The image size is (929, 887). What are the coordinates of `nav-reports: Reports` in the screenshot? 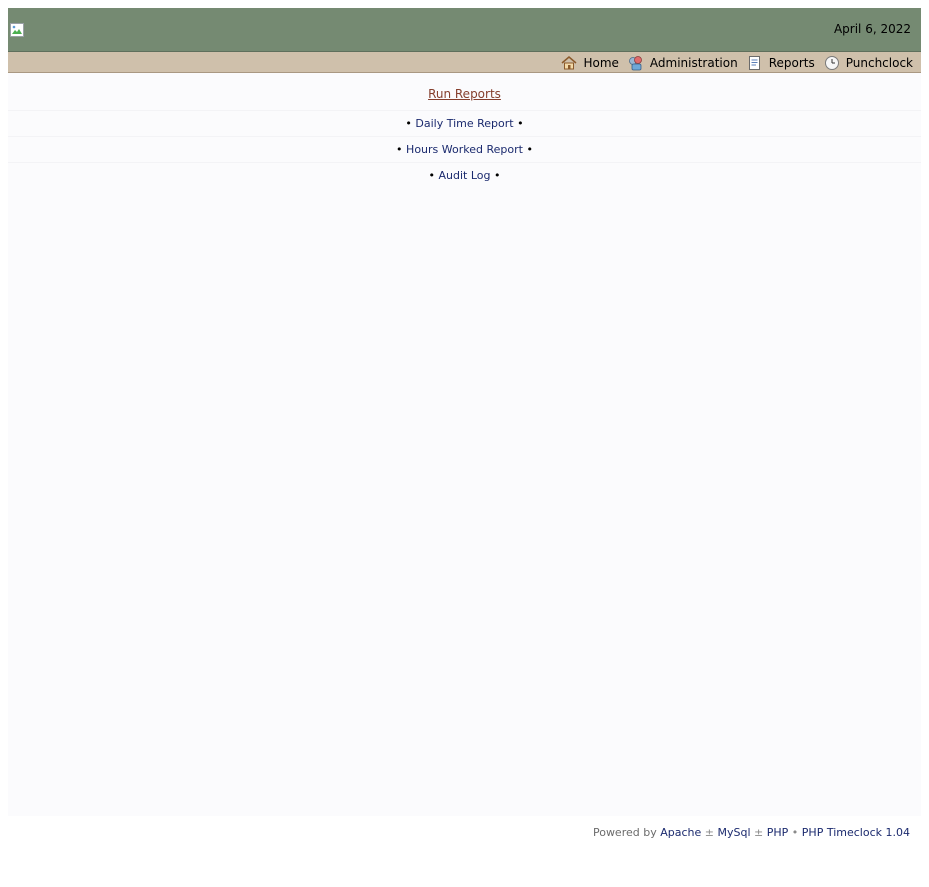 It's located at (781, 63).